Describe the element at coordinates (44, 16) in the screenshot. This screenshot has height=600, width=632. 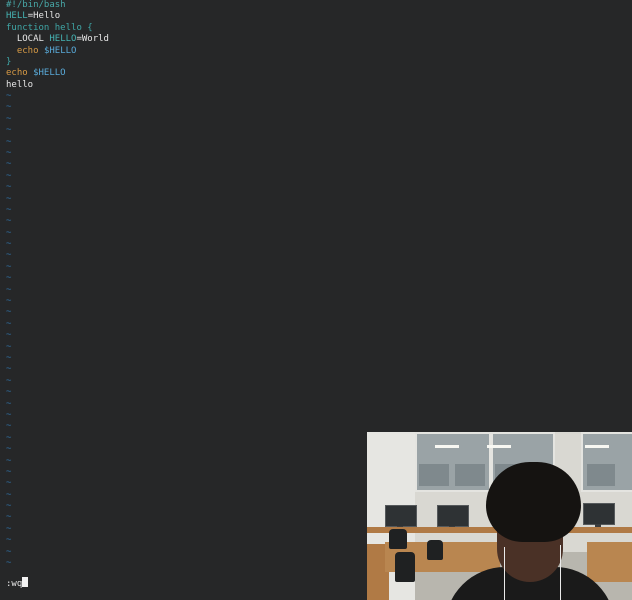
I see `code-token: =Hello` at that location.